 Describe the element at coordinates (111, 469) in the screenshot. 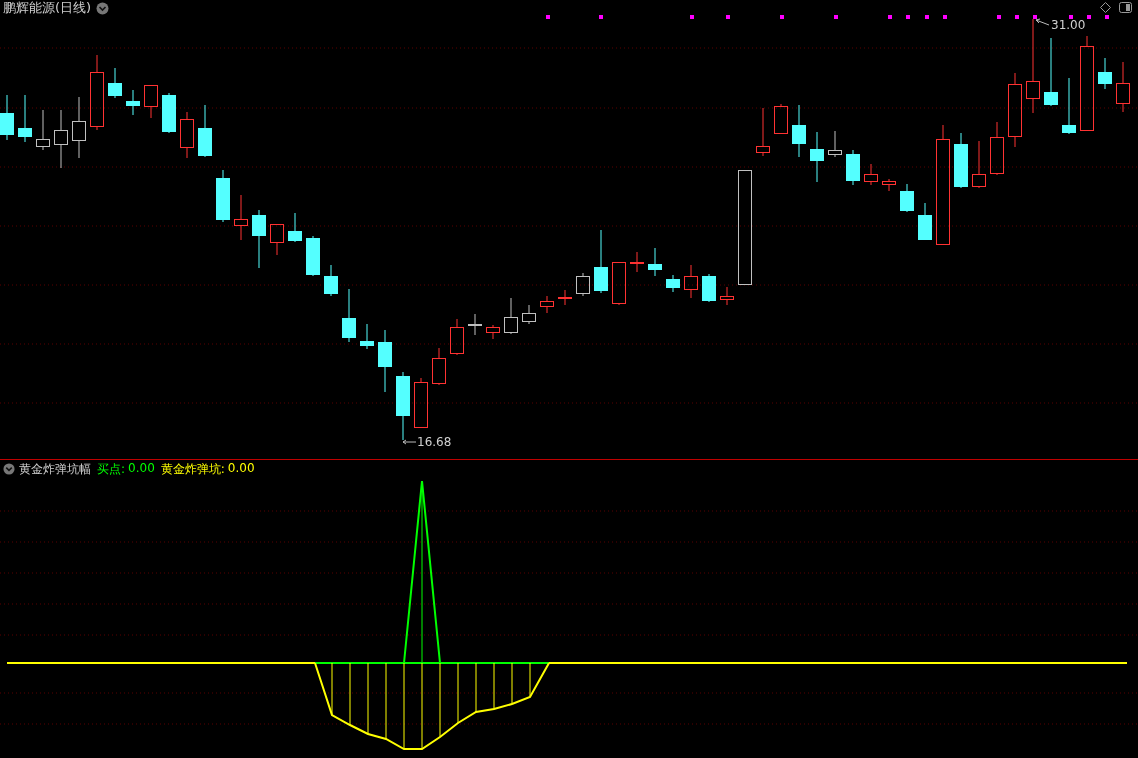

I see `output-label: 买点:` at that location.